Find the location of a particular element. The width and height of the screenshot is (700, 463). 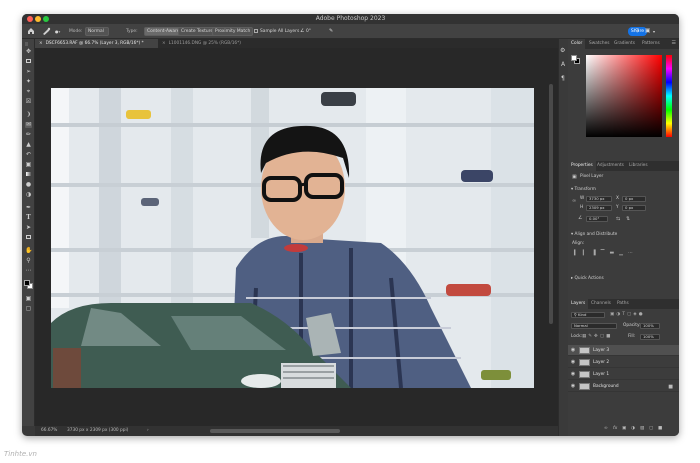

flip-vertical-icon: ⇅ is located at coordinates (628, 219).